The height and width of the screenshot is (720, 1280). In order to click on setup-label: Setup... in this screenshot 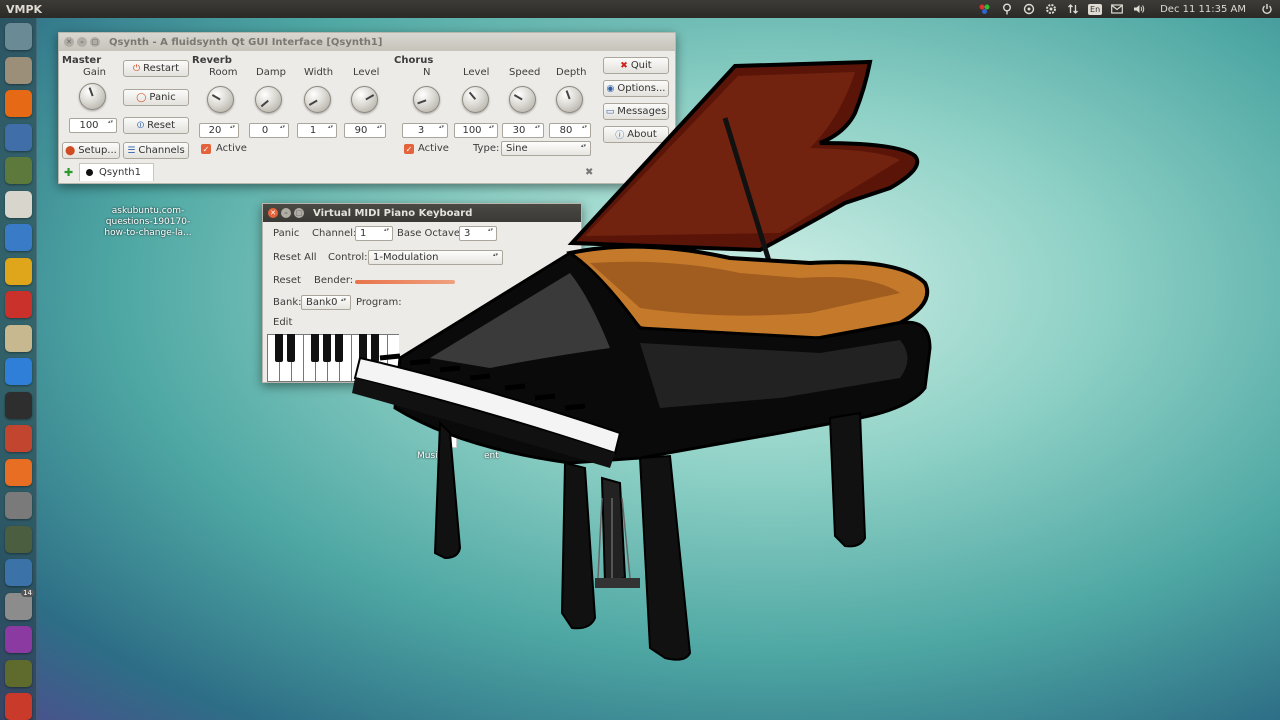, I will do `click(97, 150)`.